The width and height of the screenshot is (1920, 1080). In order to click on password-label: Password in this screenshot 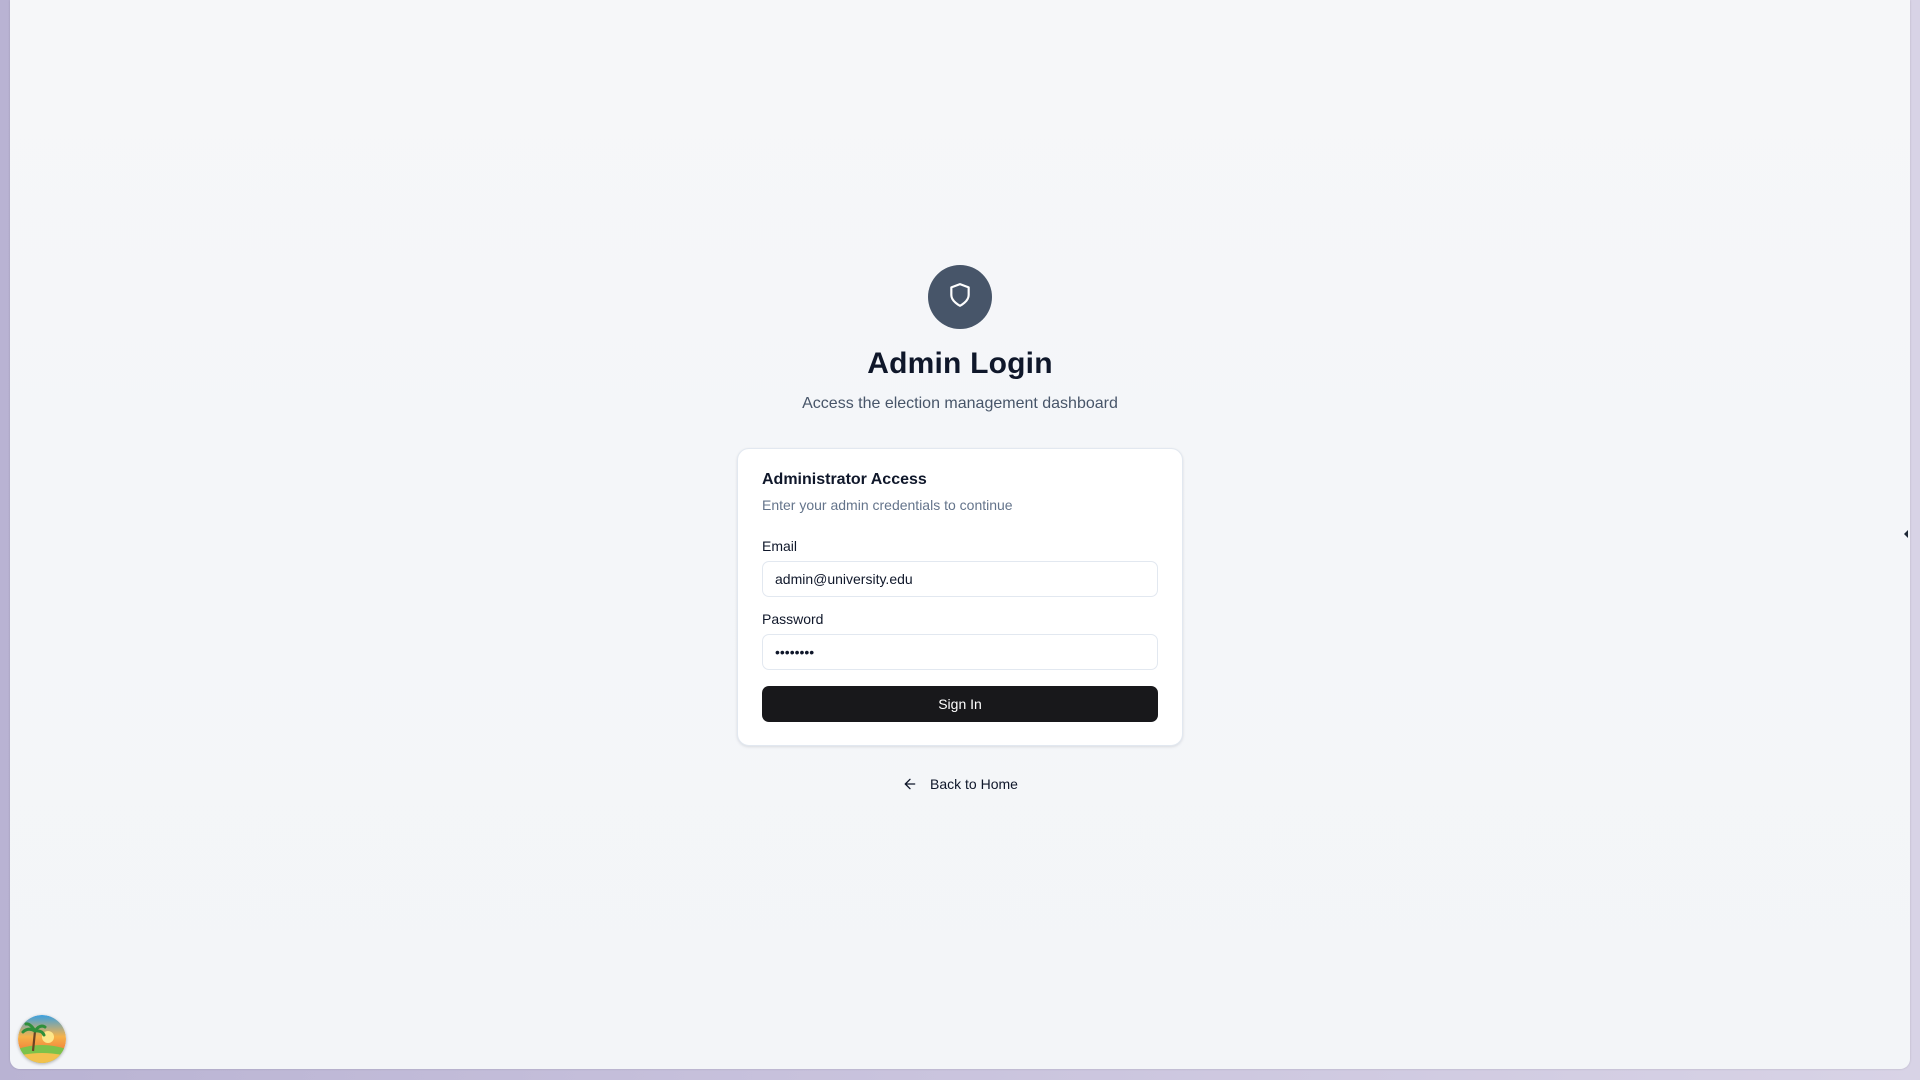, I will do `click(793, 619)`.